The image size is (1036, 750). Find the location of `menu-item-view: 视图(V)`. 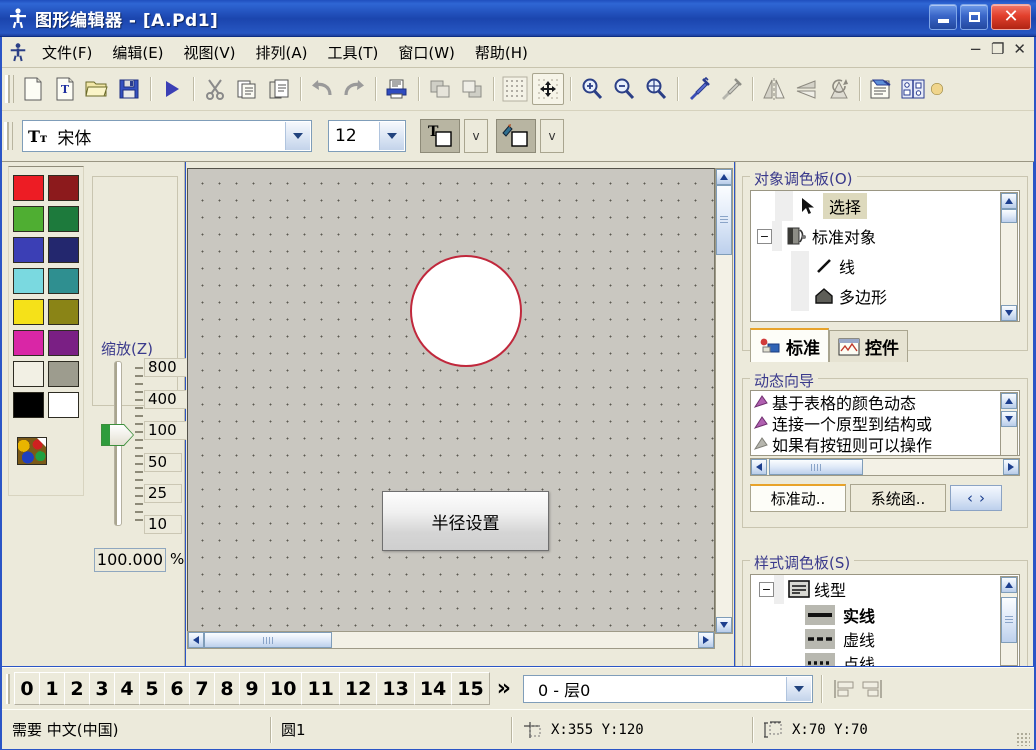

menu-item-view: 视图(V) is located at coordinates (210, 52).